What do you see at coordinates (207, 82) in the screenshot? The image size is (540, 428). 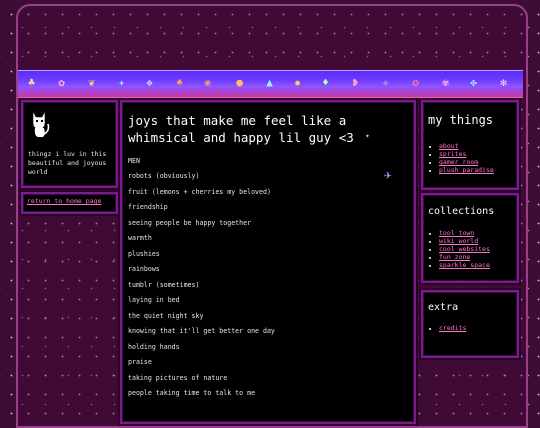 I see `sprite-icon: ❀` at bounding box center [207, 82].